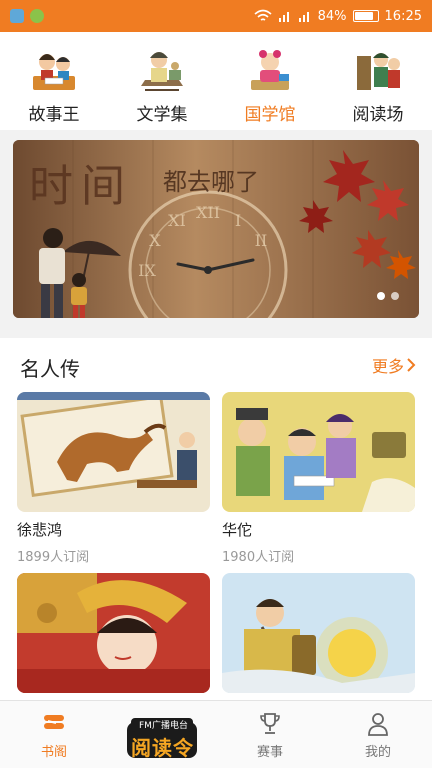  Describe the element at coordinates (332, 16) in the screenshot. I see `signal-percent: 84%` at that location.